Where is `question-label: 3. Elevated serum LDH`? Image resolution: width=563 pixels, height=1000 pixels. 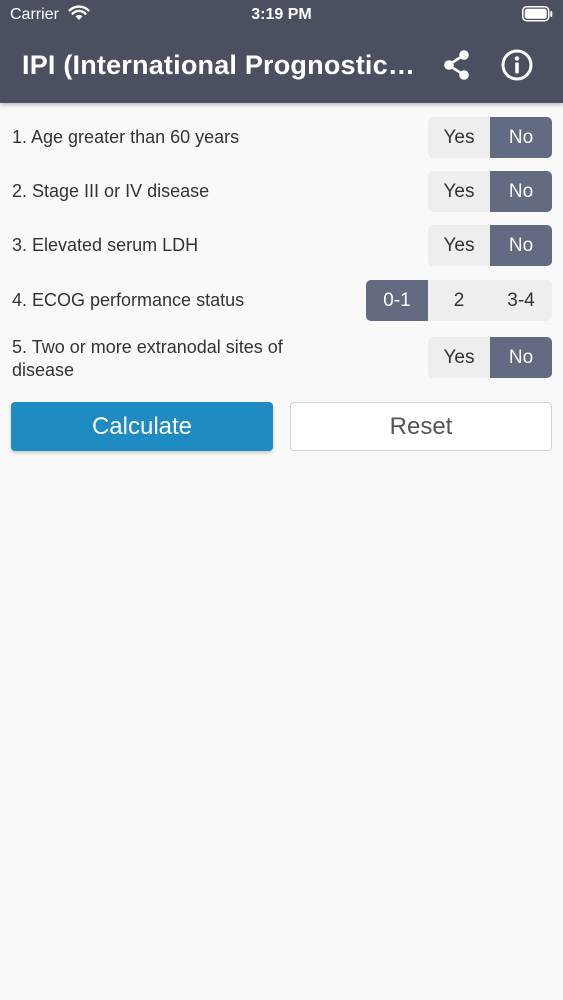 question-label: 3. Elevated serum LDH is located at coordinates (105, 245).